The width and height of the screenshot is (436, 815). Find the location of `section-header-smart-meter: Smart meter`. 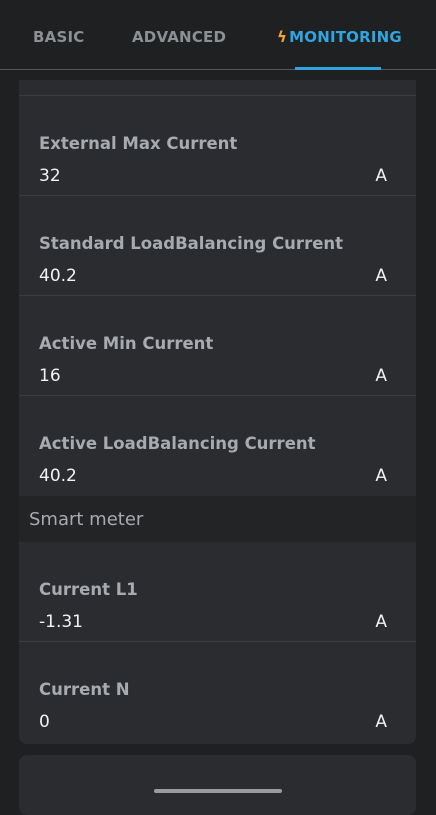

section-header-smart-meter: Smart meter is located at coordinates (217, 519).